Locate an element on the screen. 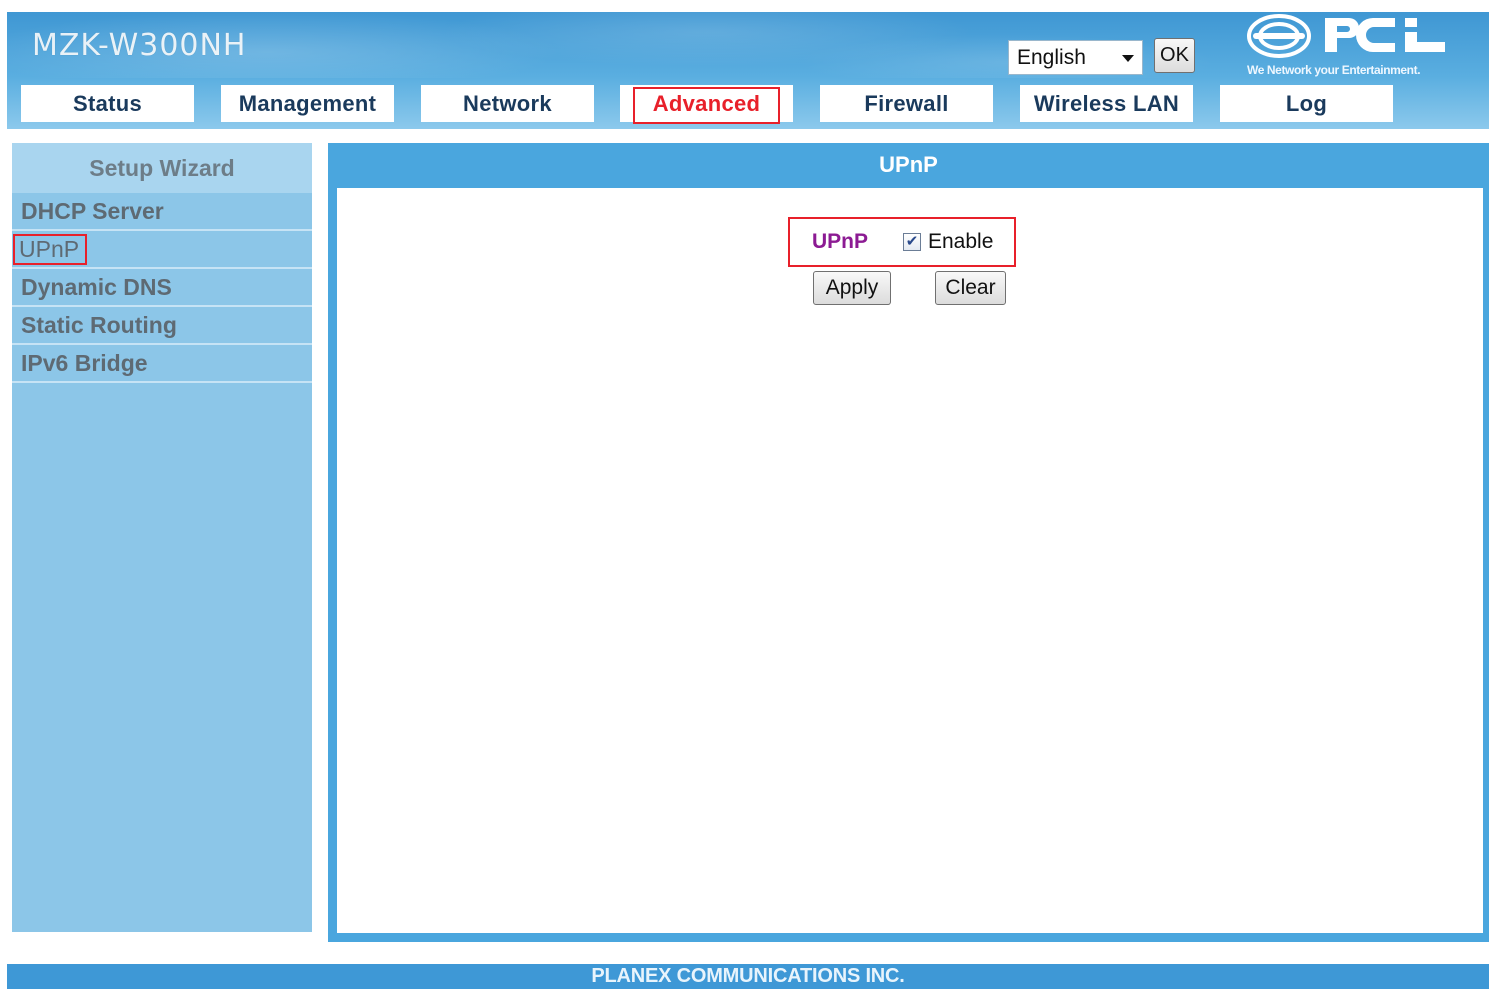  tab-firewall: Firewall is located at coordinates (906, 103).